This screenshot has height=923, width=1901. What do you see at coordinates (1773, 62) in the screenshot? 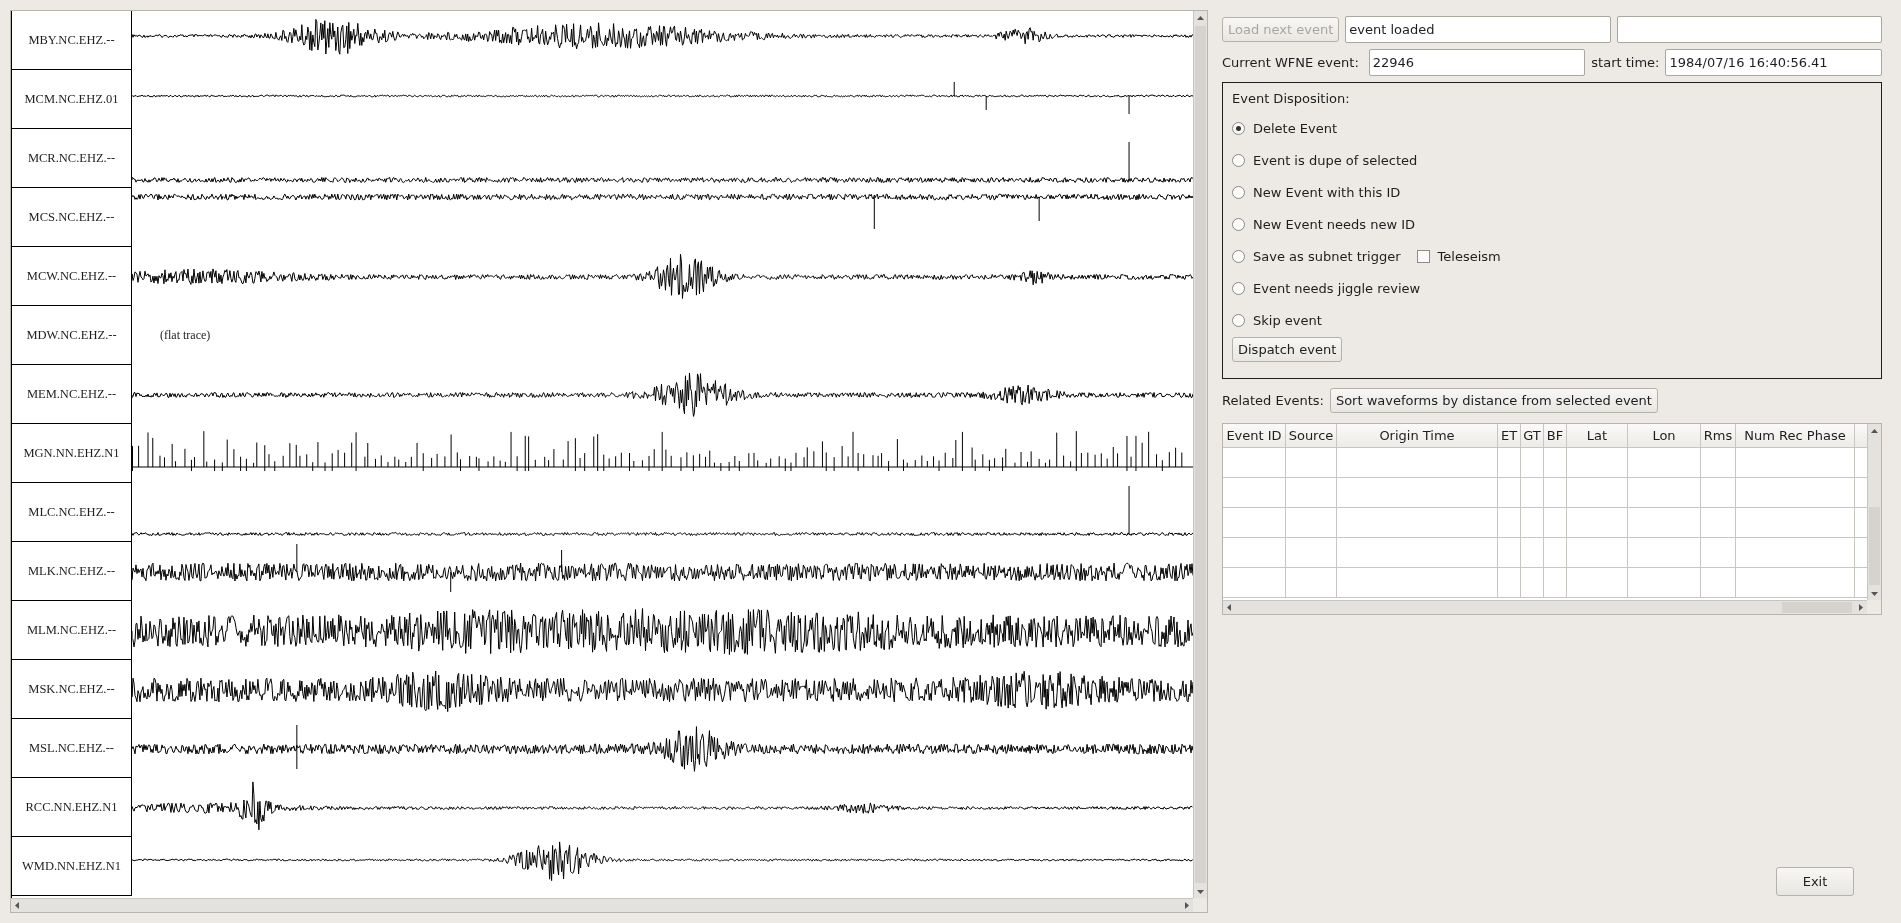
I see `start-time-field: 1984/07/16 16:40:56.41` at bounding box center [1773, 62].